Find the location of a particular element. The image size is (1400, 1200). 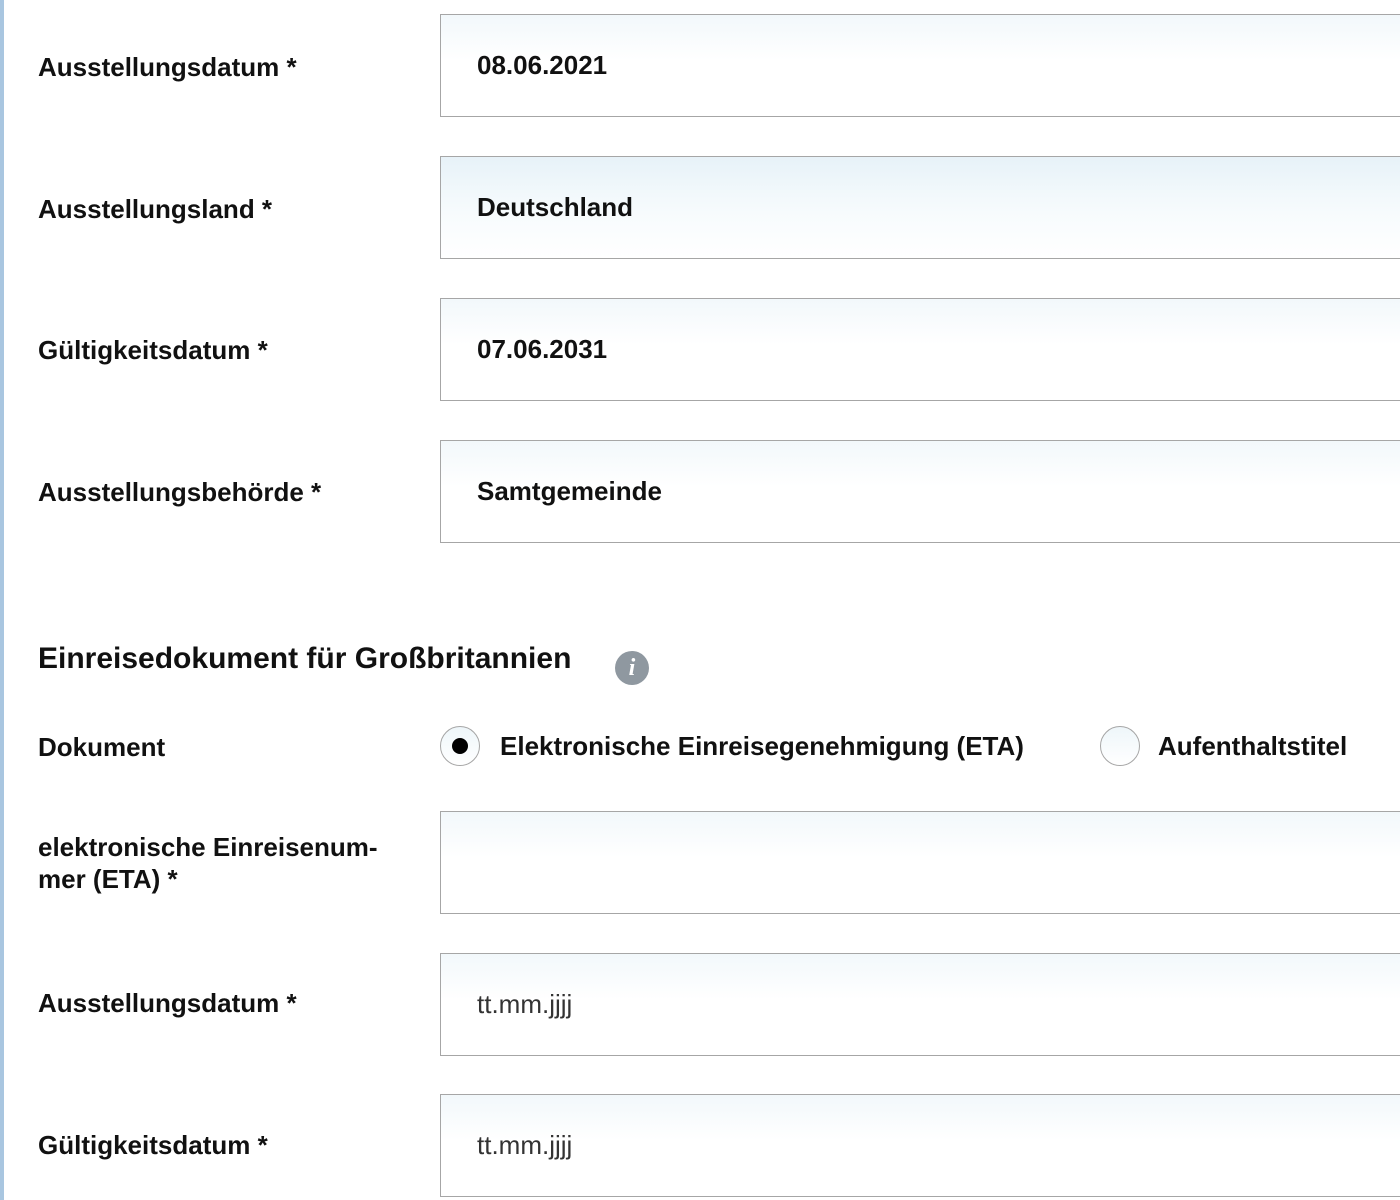

radio-eta-label: Elektronische Einreisegenehmigung (ETA) is located at coordinates (762, 746).